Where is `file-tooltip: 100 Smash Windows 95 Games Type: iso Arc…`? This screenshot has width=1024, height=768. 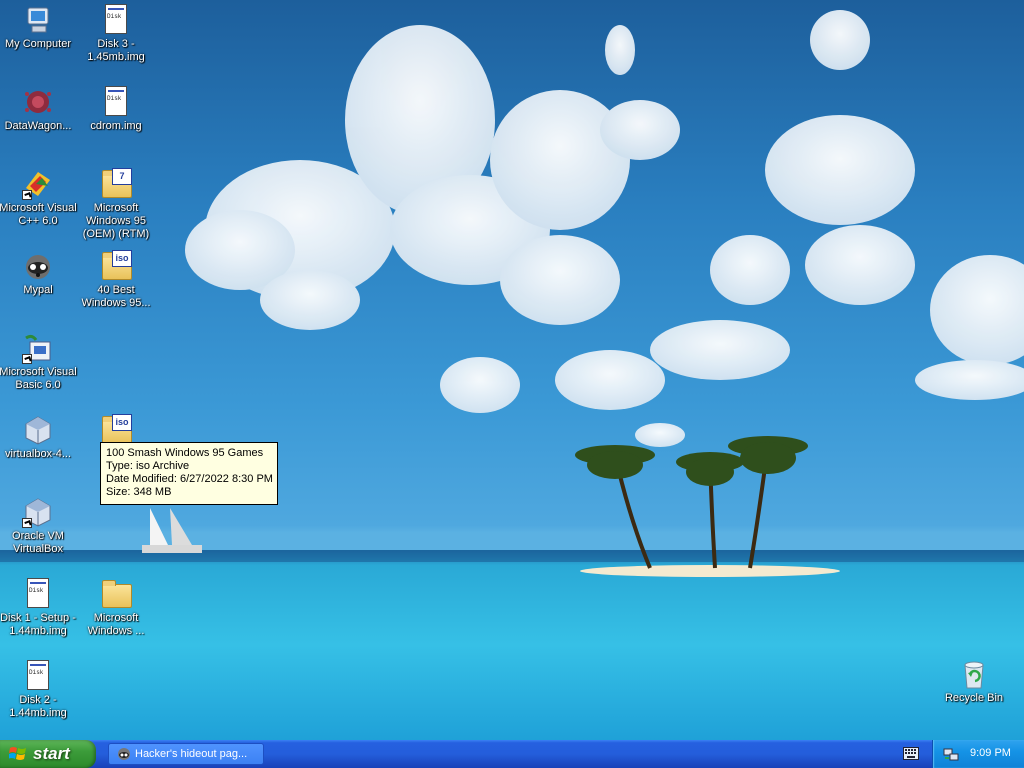
file-tooltip: 100 Smash Windows 95 Games Type: iso Arc… is located at coordinates (189, 473).